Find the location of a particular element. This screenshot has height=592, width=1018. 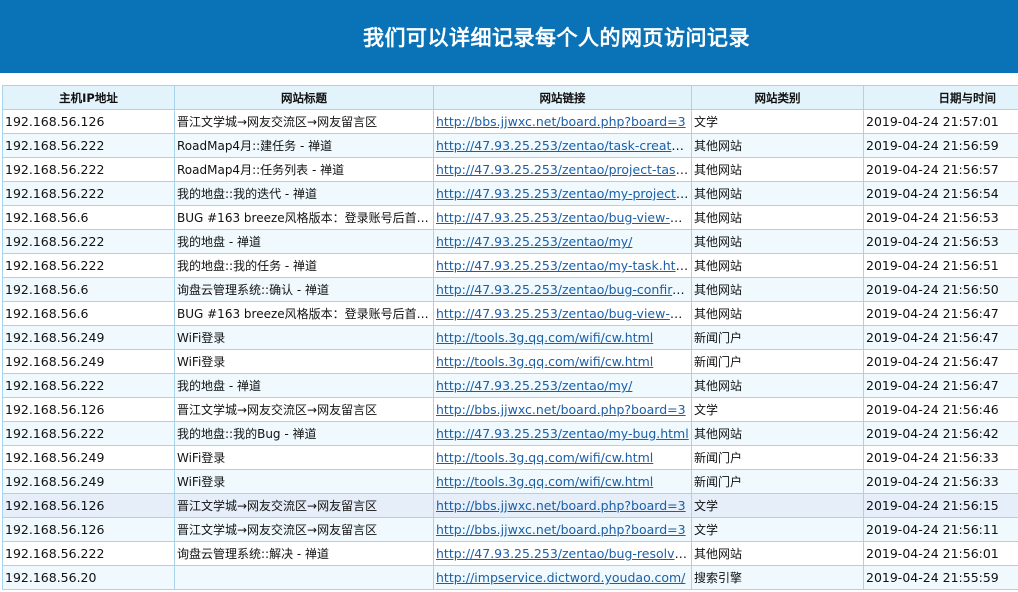

cell-title: 晋江文学城→网友交流区→网友留言区 is located at coordinates (304, 121).